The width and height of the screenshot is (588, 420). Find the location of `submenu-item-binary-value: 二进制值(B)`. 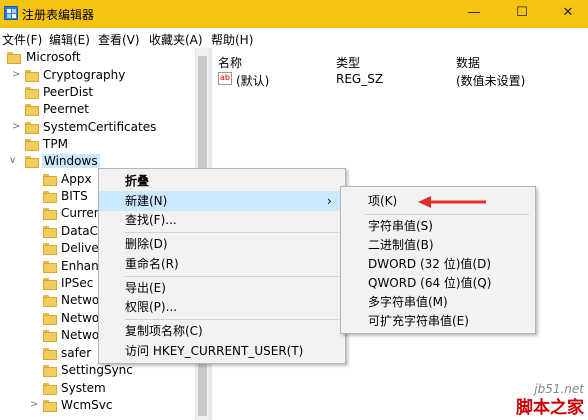

submenu-item-binary-value: 二进制值(B) is located at coordinates (438, 245).